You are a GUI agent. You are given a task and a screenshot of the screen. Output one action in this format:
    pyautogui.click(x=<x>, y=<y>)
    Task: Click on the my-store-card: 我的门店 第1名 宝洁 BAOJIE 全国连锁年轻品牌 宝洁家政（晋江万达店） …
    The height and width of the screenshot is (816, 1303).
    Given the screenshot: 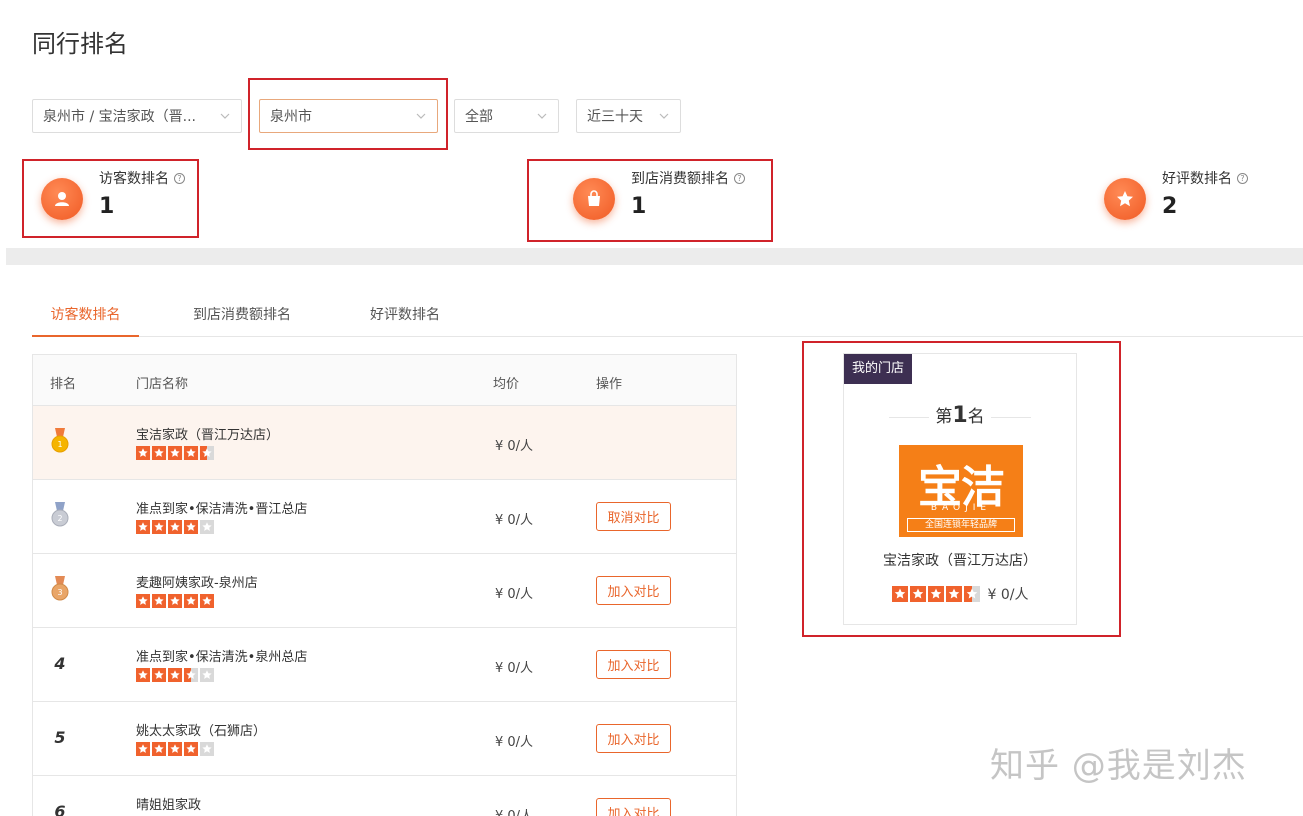 What is the action you would take?
    pyautogui.click(x=960, y=489)
    